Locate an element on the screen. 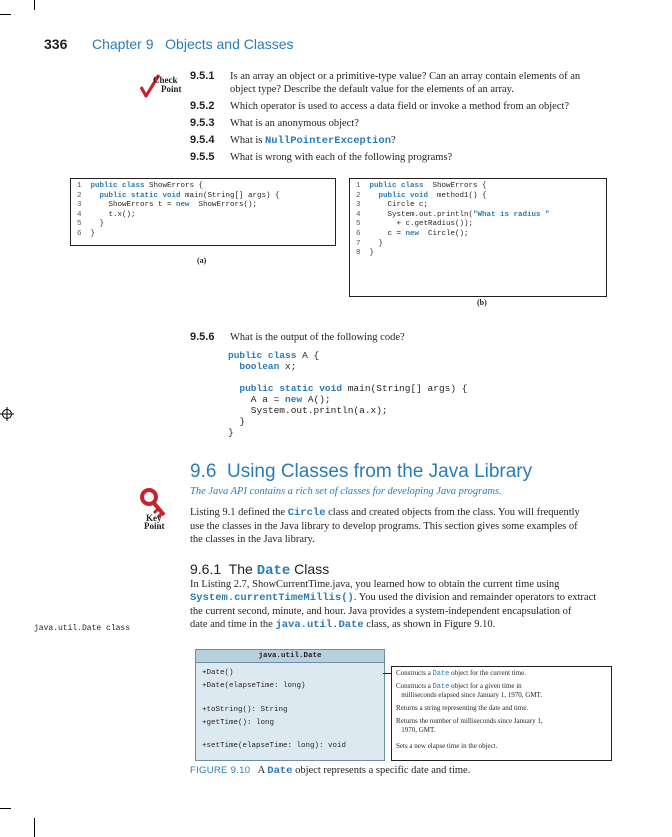  code-line: 2 public void method1() { is located at coordinates (421, 195).